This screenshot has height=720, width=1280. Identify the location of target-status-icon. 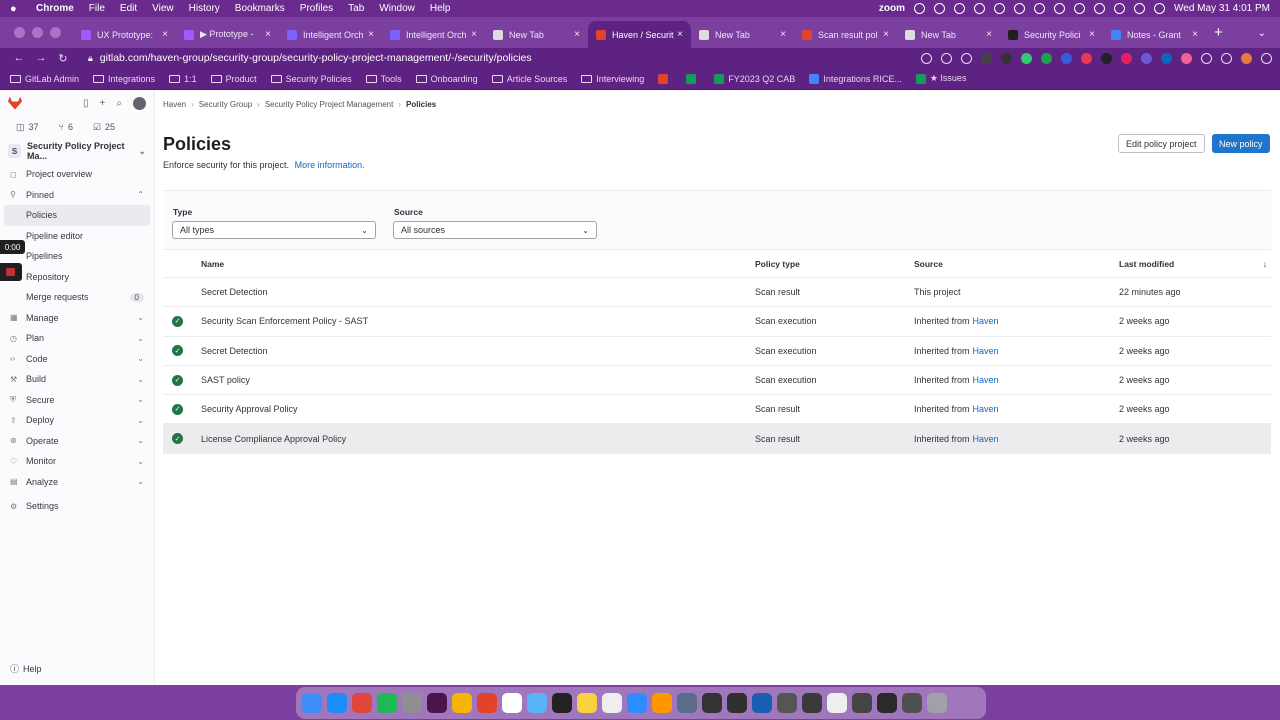
(960, 8).